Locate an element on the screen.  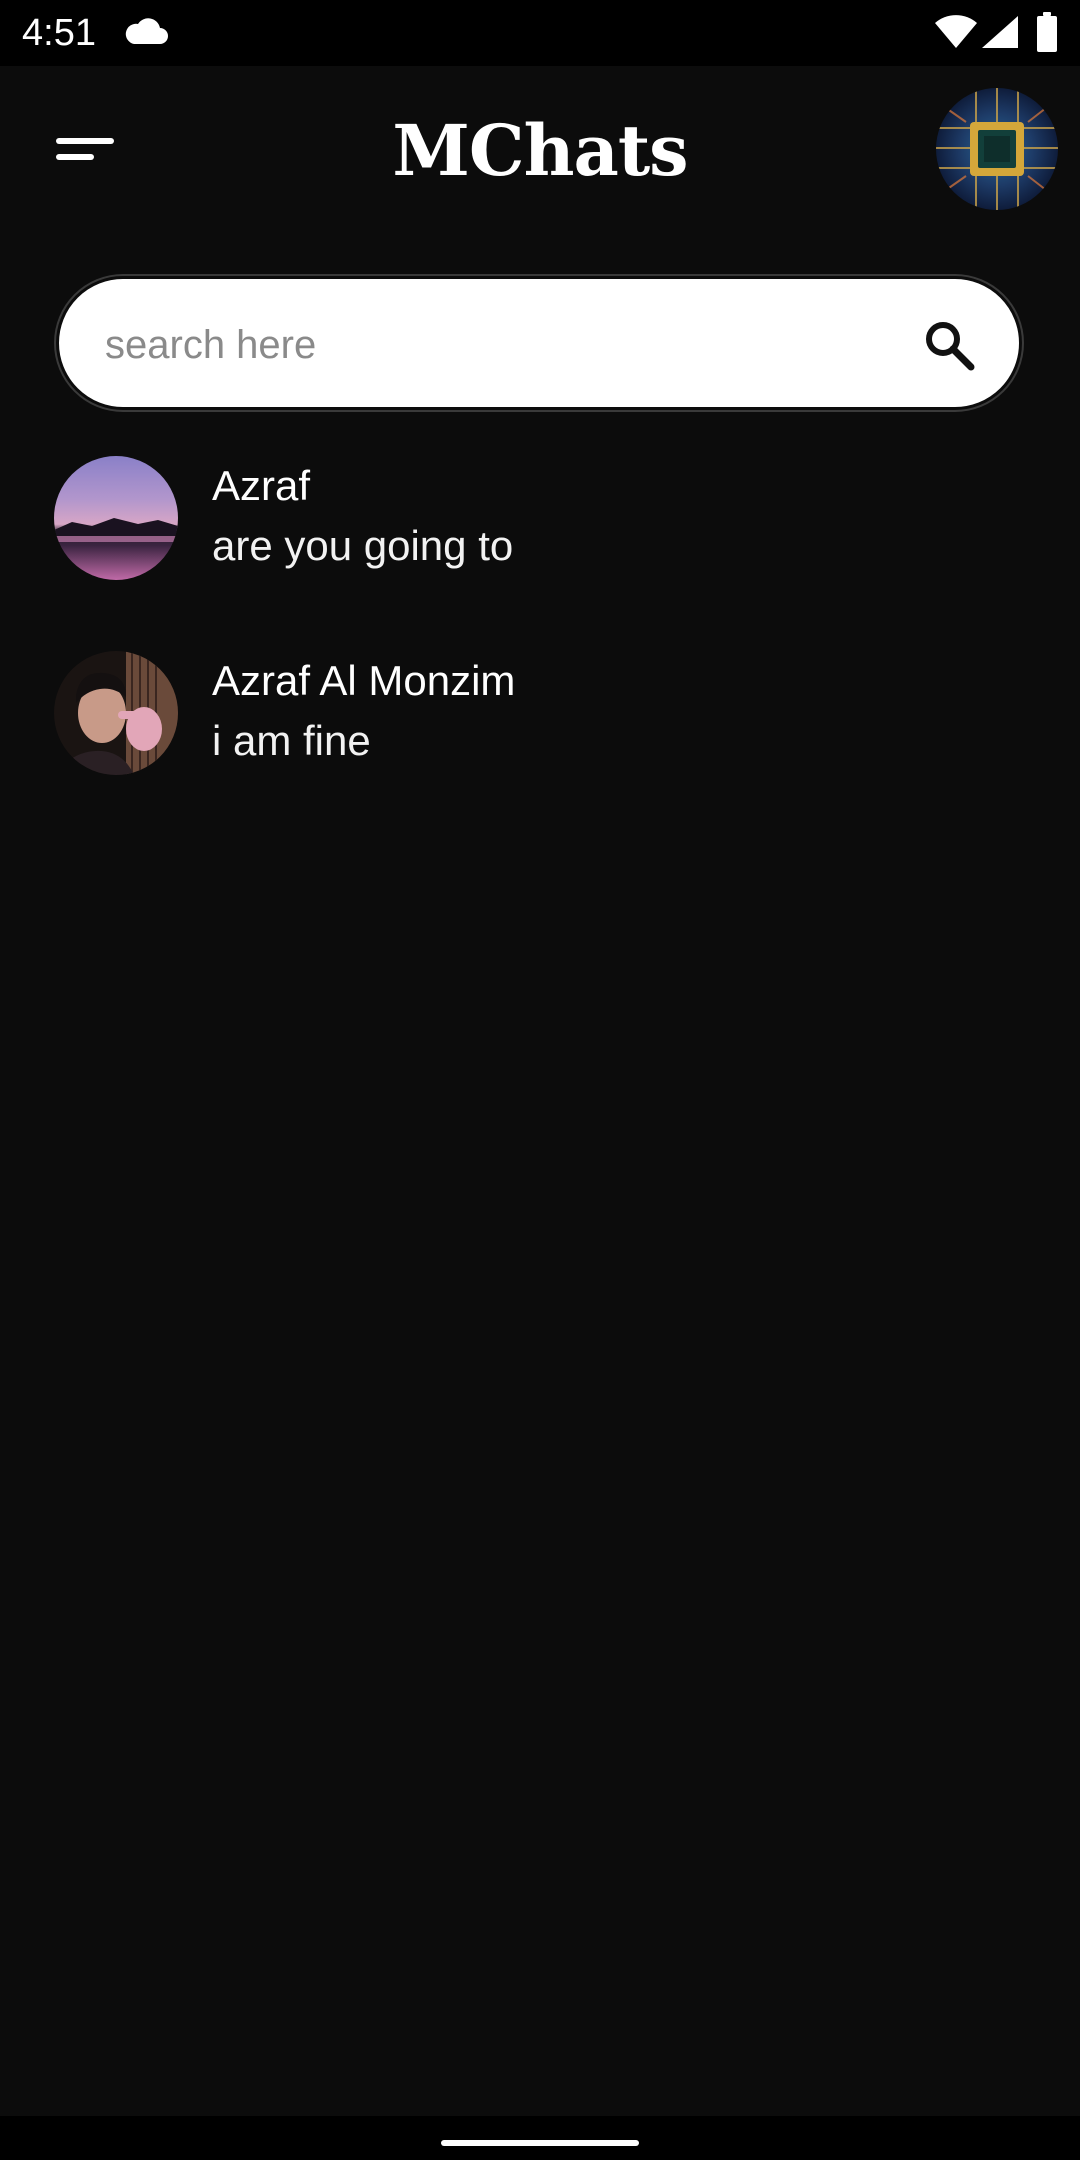
profile-avatar is located at coordinates (997, 149).